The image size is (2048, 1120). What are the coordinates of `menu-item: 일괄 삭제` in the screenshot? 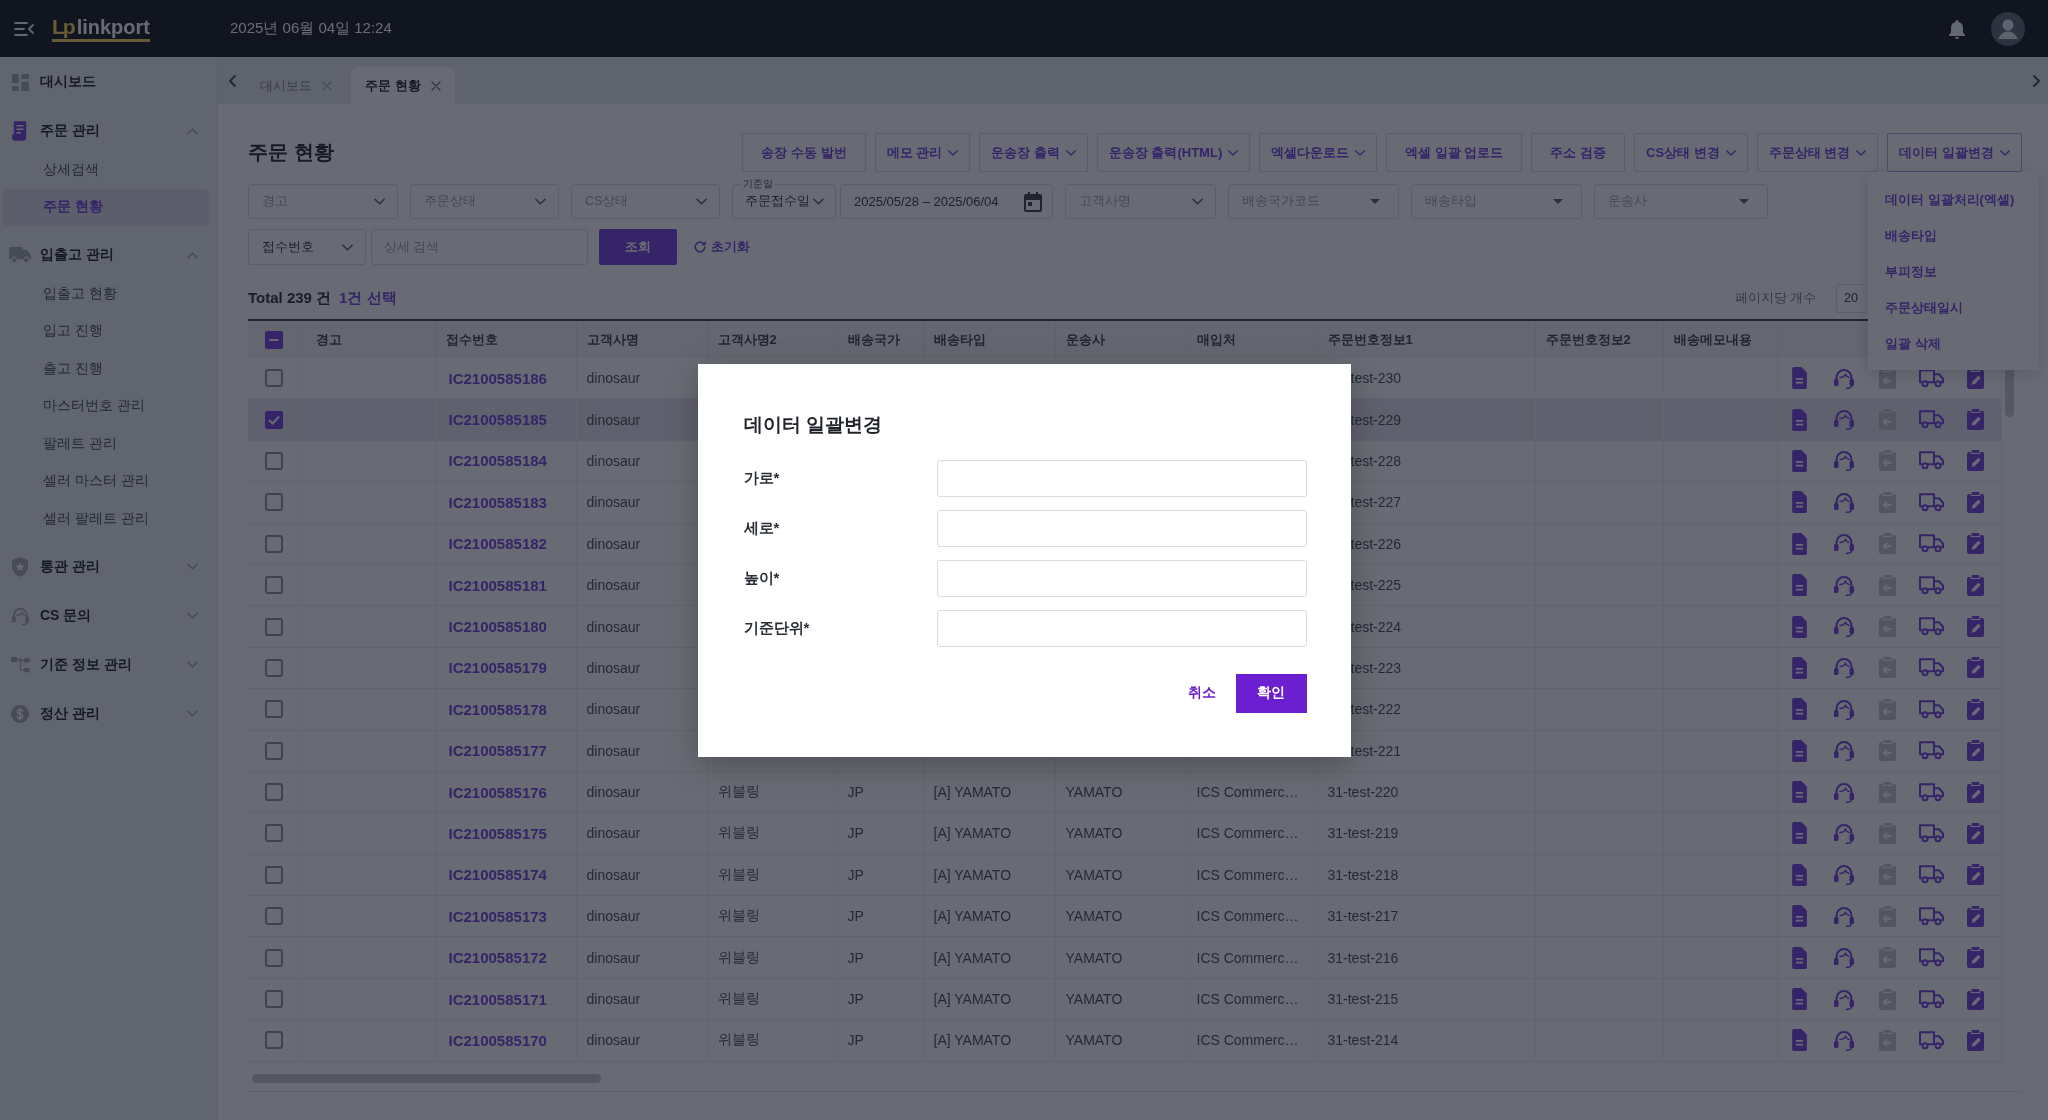 It's located at (1953, 344).